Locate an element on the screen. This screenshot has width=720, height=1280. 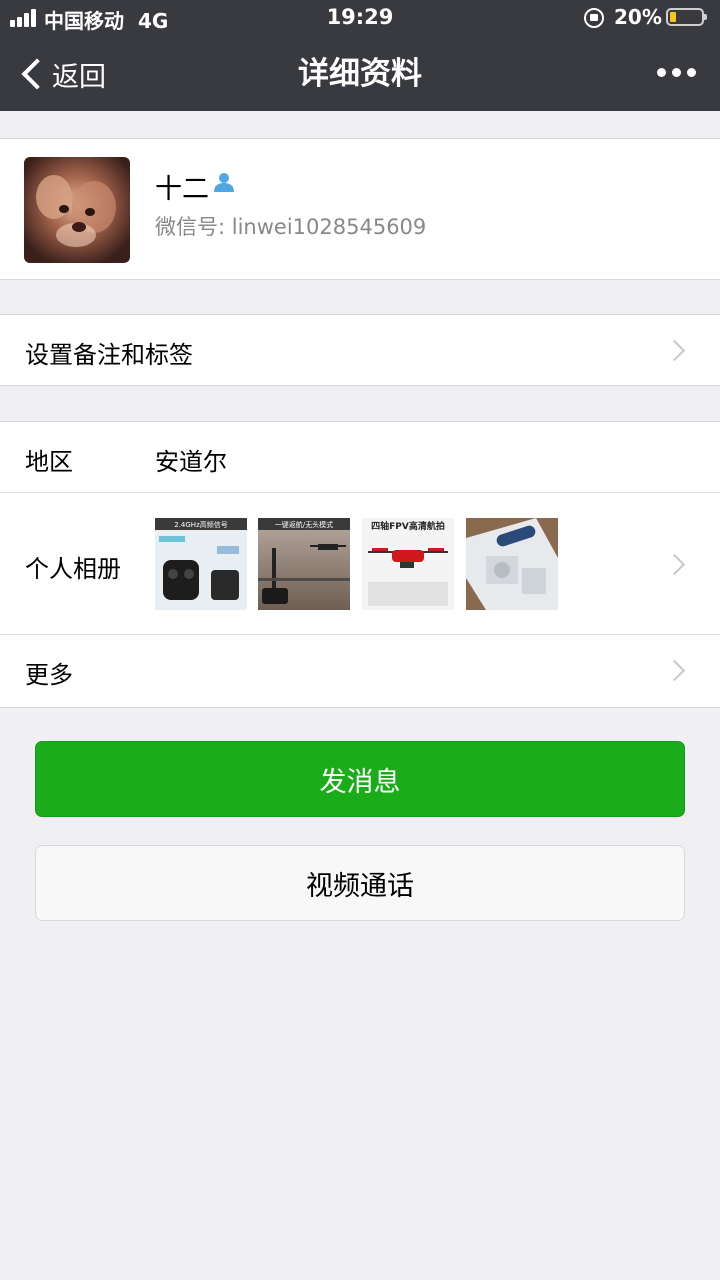
album-photo: 2.4GHz高频信号 is located at coordinates (201, 564).